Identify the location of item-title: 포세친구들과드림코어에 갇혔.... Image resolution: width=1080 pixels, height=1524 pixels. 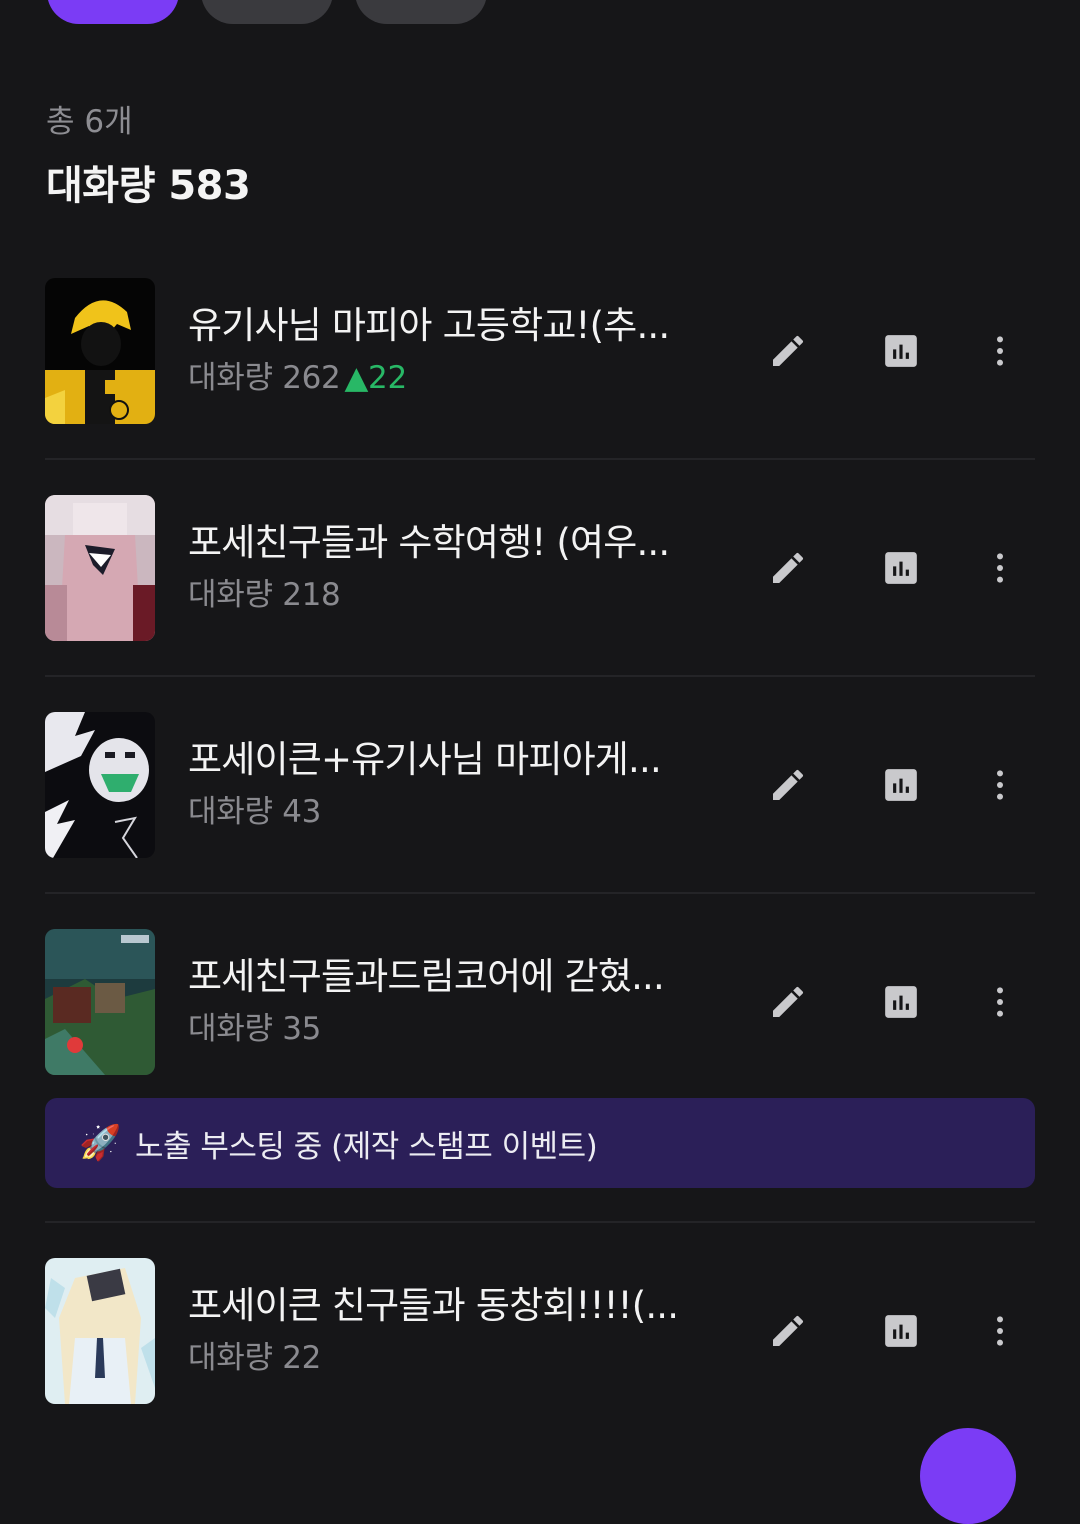
(426, 976).